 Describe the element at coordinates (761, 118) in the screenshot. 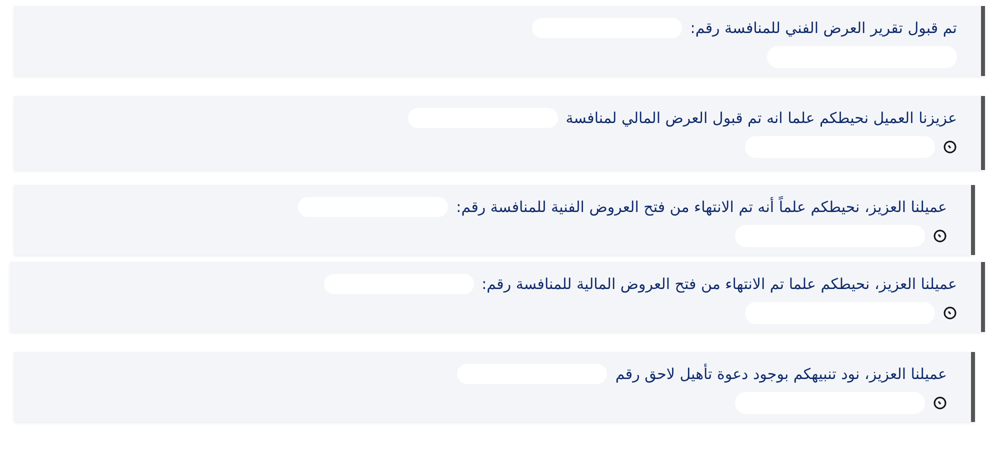

I see `notification-message: عزيزنا العميل نحيطكم علما انه تم قبول العرض المالي لمنافسة` at that location.